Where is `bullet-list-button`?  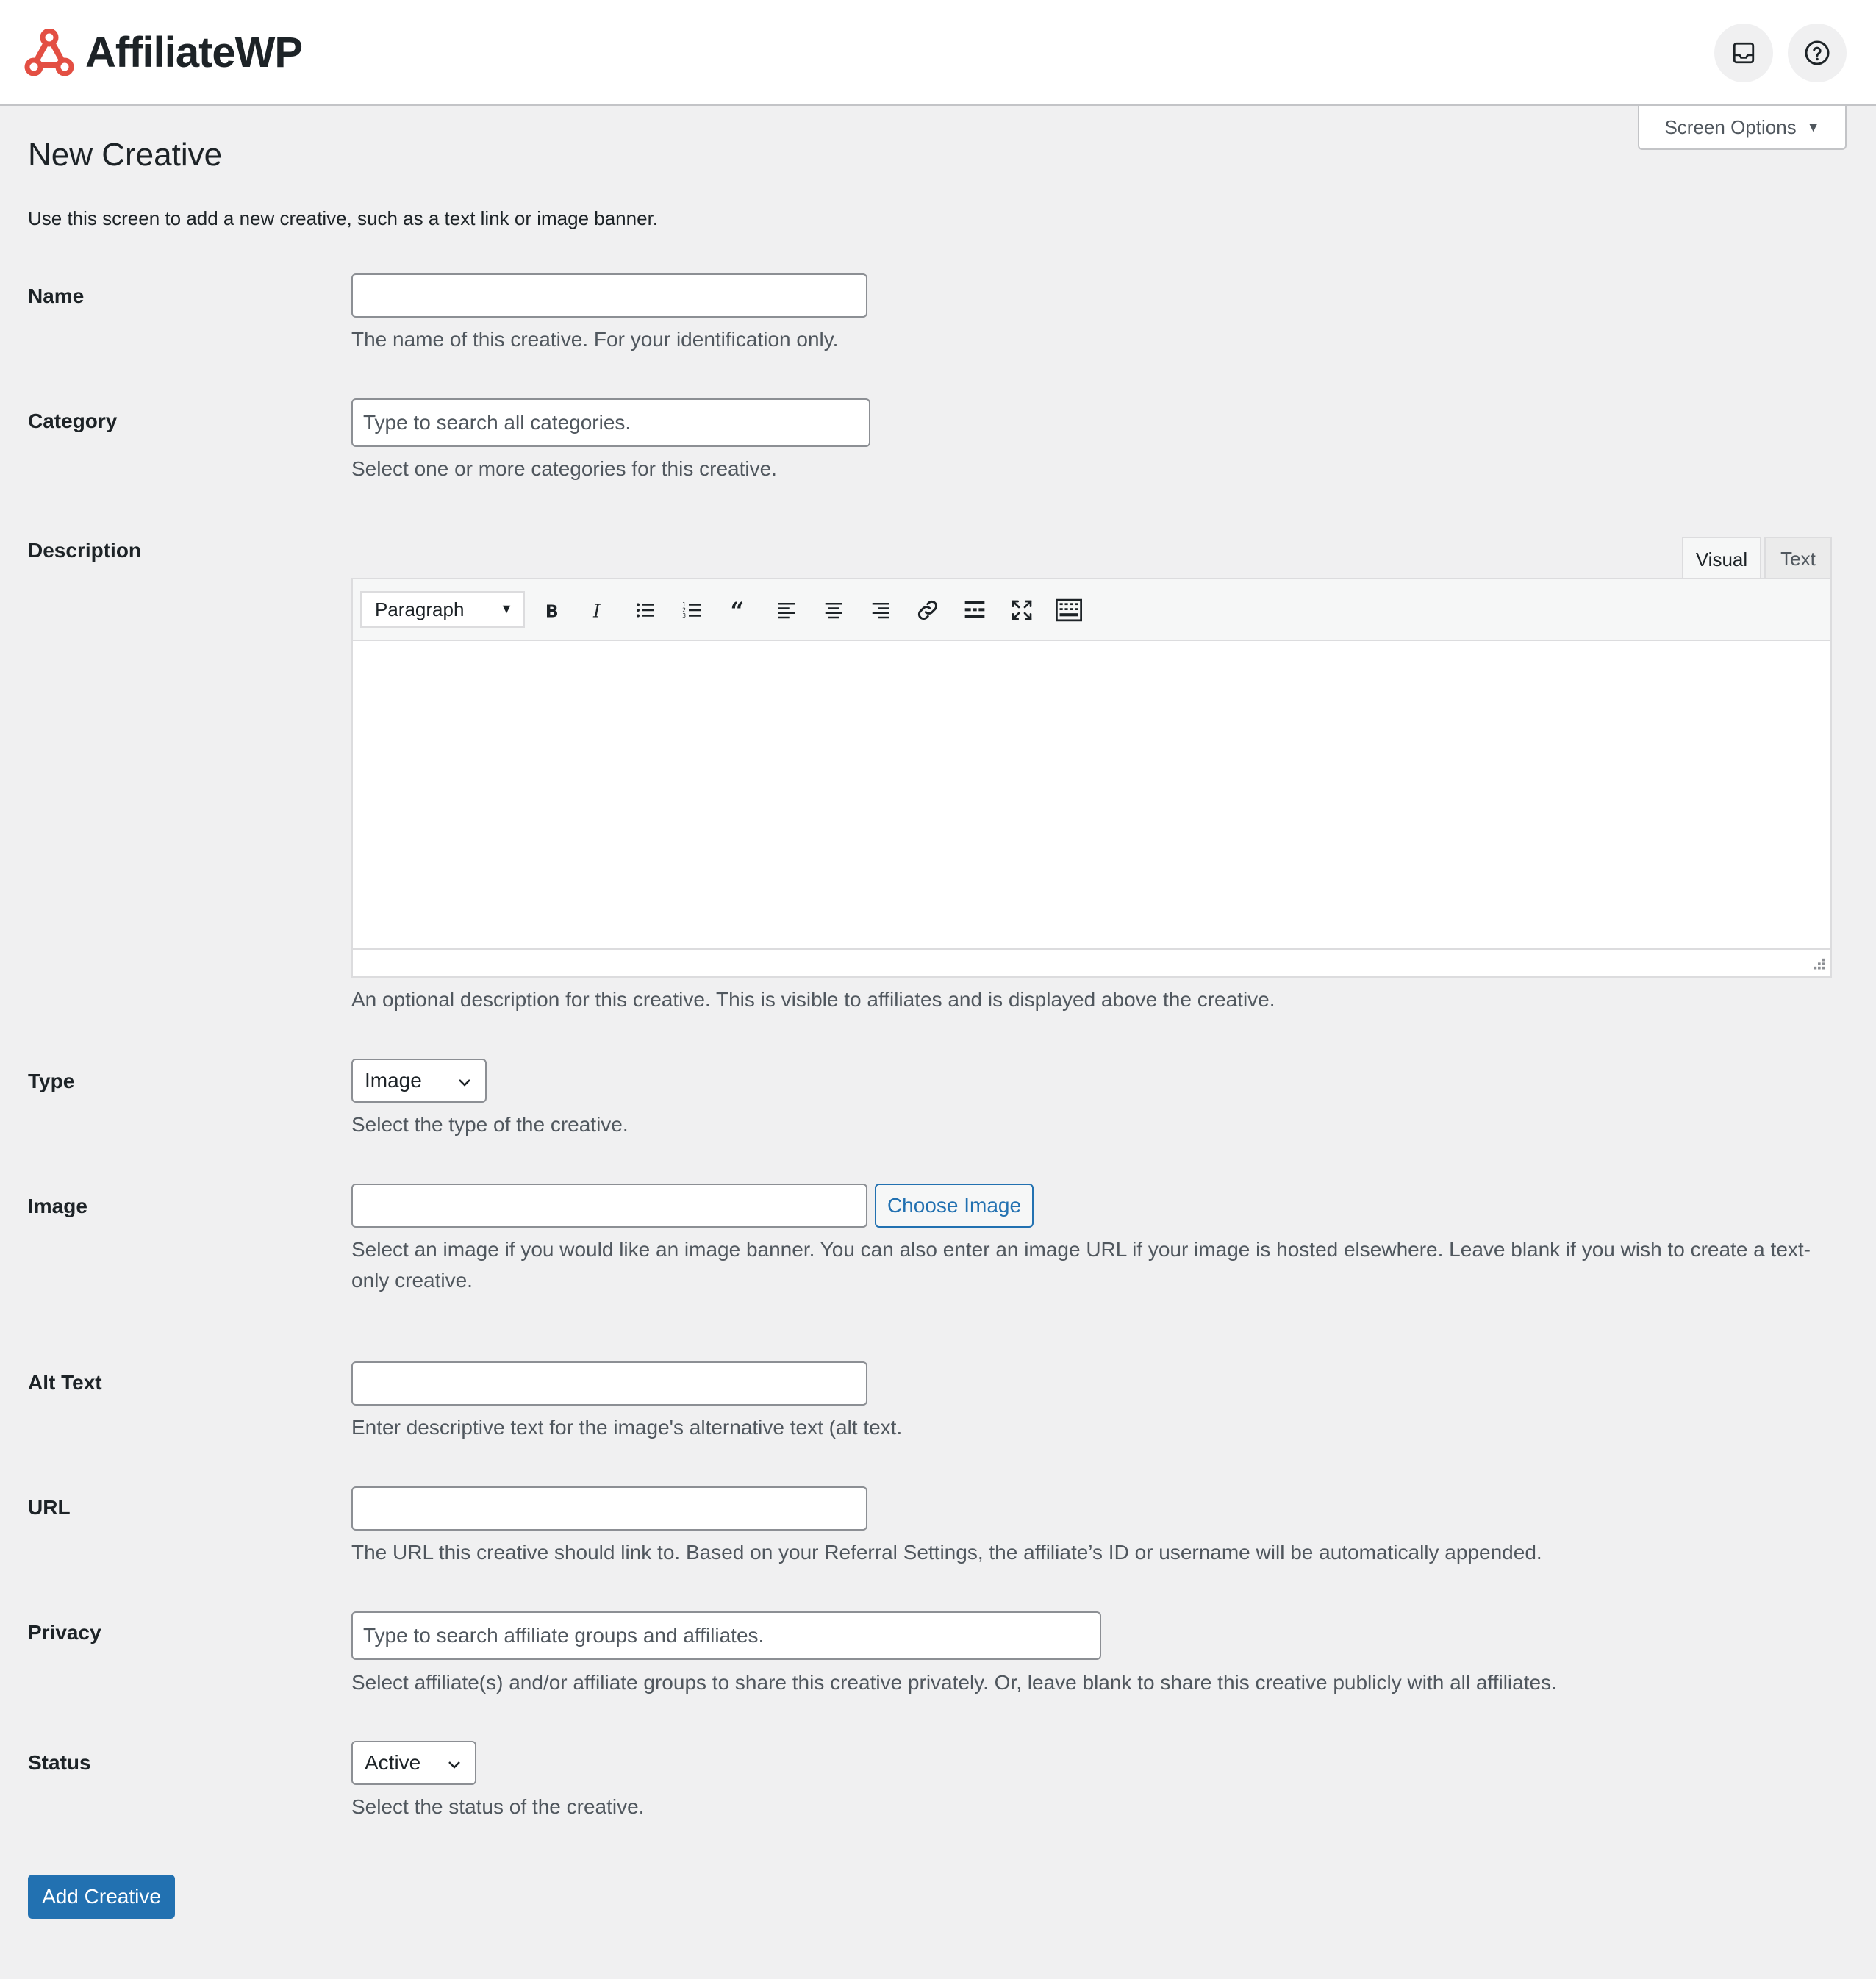 bullet-list-button is located at coordinates (646, 610).